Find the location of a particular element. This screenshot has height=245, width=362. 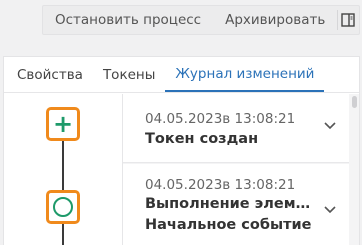

timeline-node-start-event is located at coordinates (63, 207).